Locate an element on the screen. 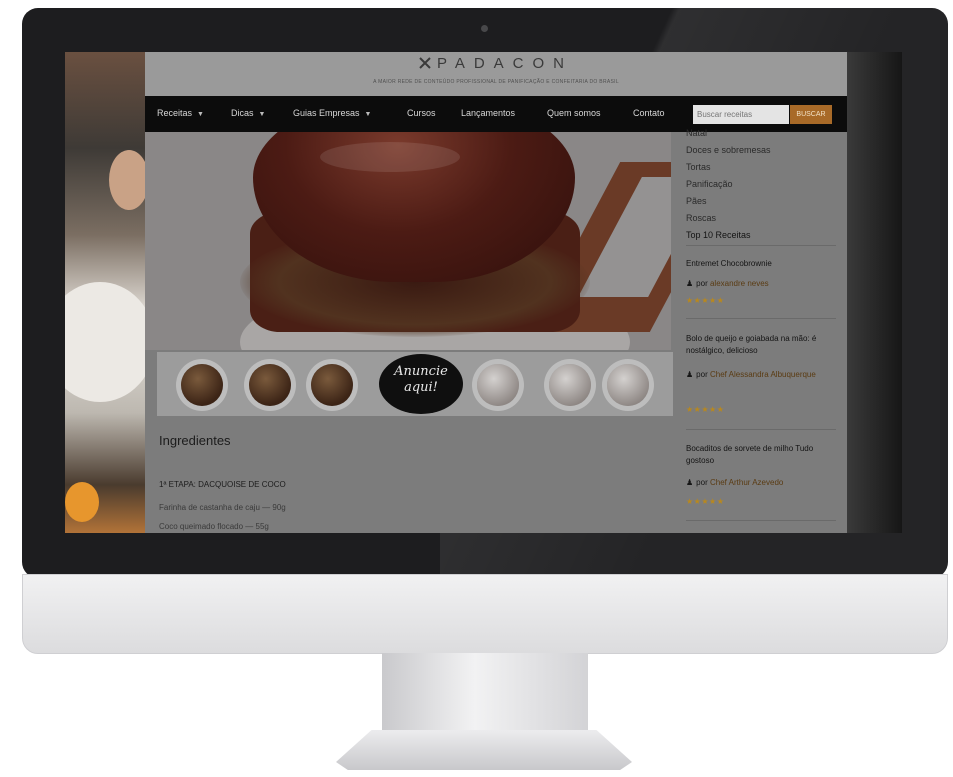  sidebar-post-author: ♟ por alexandre neves is located at coordinates (727, 283).